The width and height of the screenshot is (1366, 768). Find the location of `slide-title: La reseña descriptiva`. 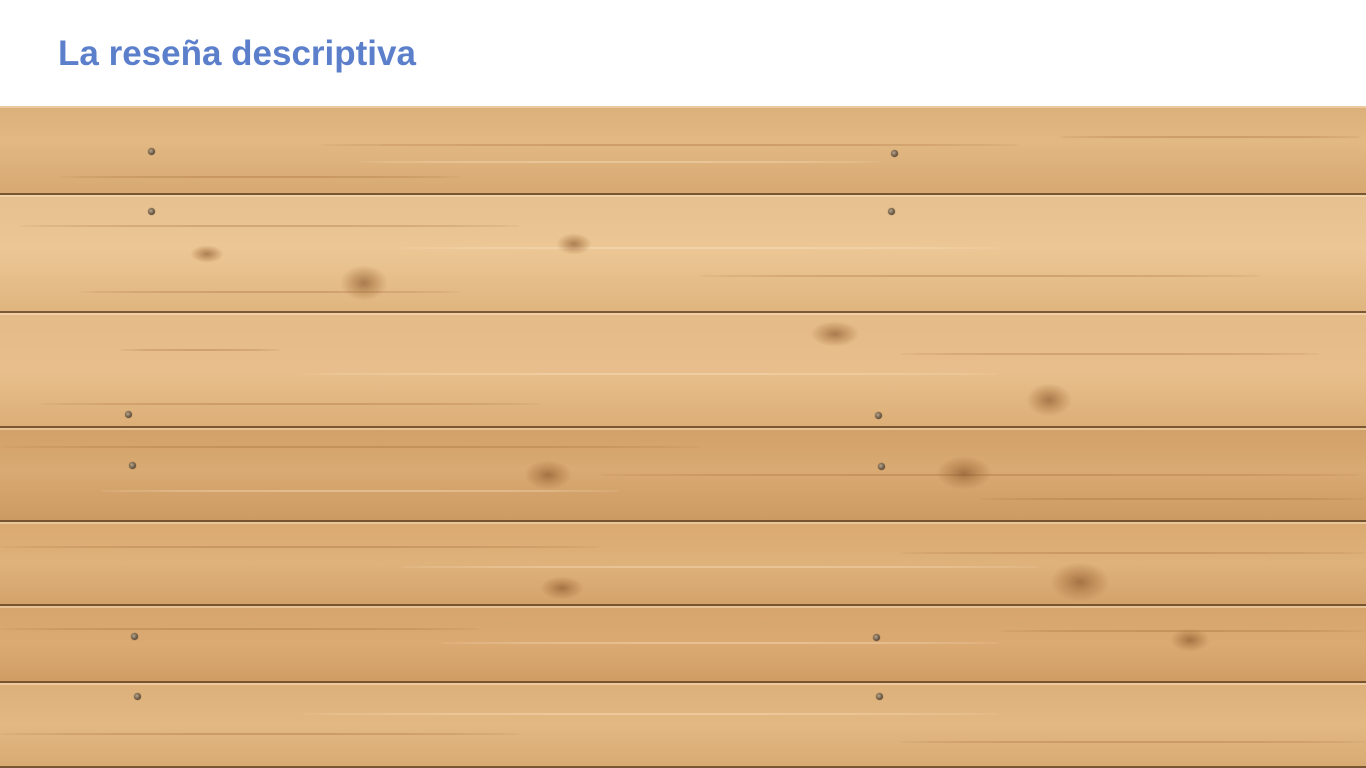

slide-title: La reseña descriptiva is located at coordinates (237, 53).